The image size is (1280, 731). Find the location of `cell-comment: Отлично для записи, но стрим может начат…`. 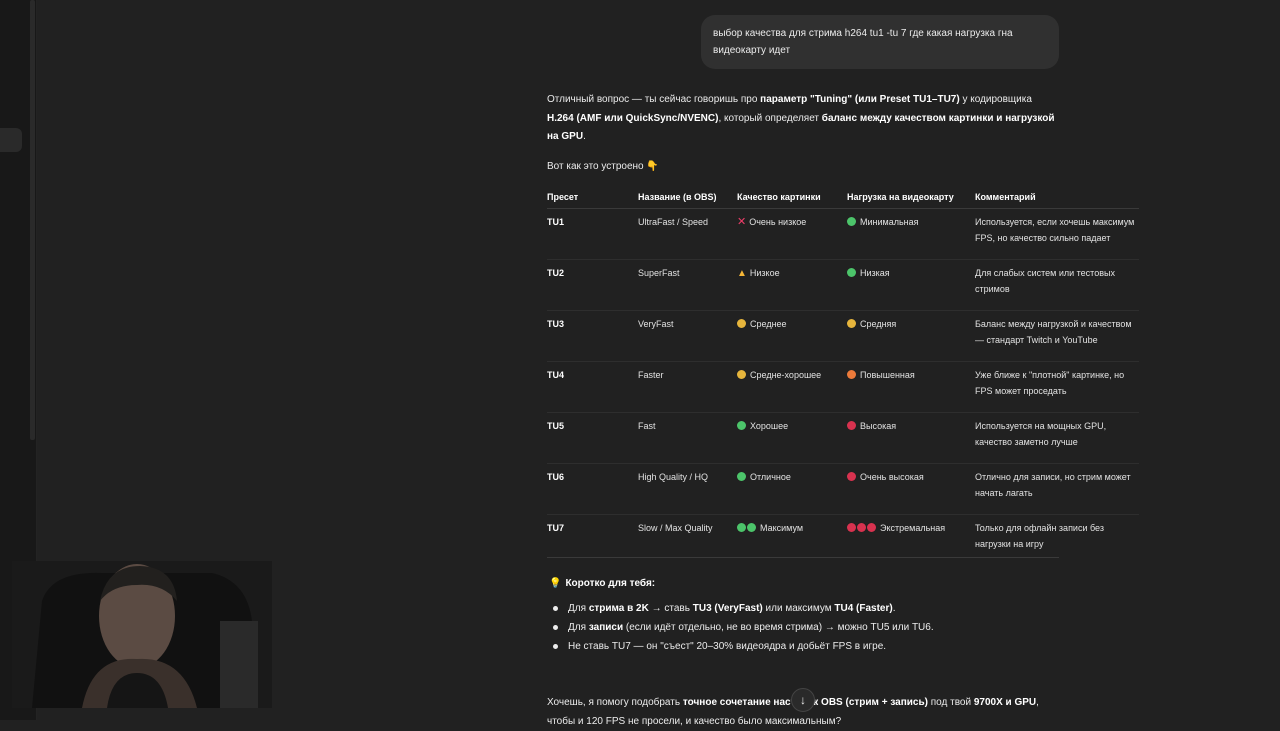

cell-comment: Отлично для записи, но стрим может начат… is located at coordinates (1057, 489).